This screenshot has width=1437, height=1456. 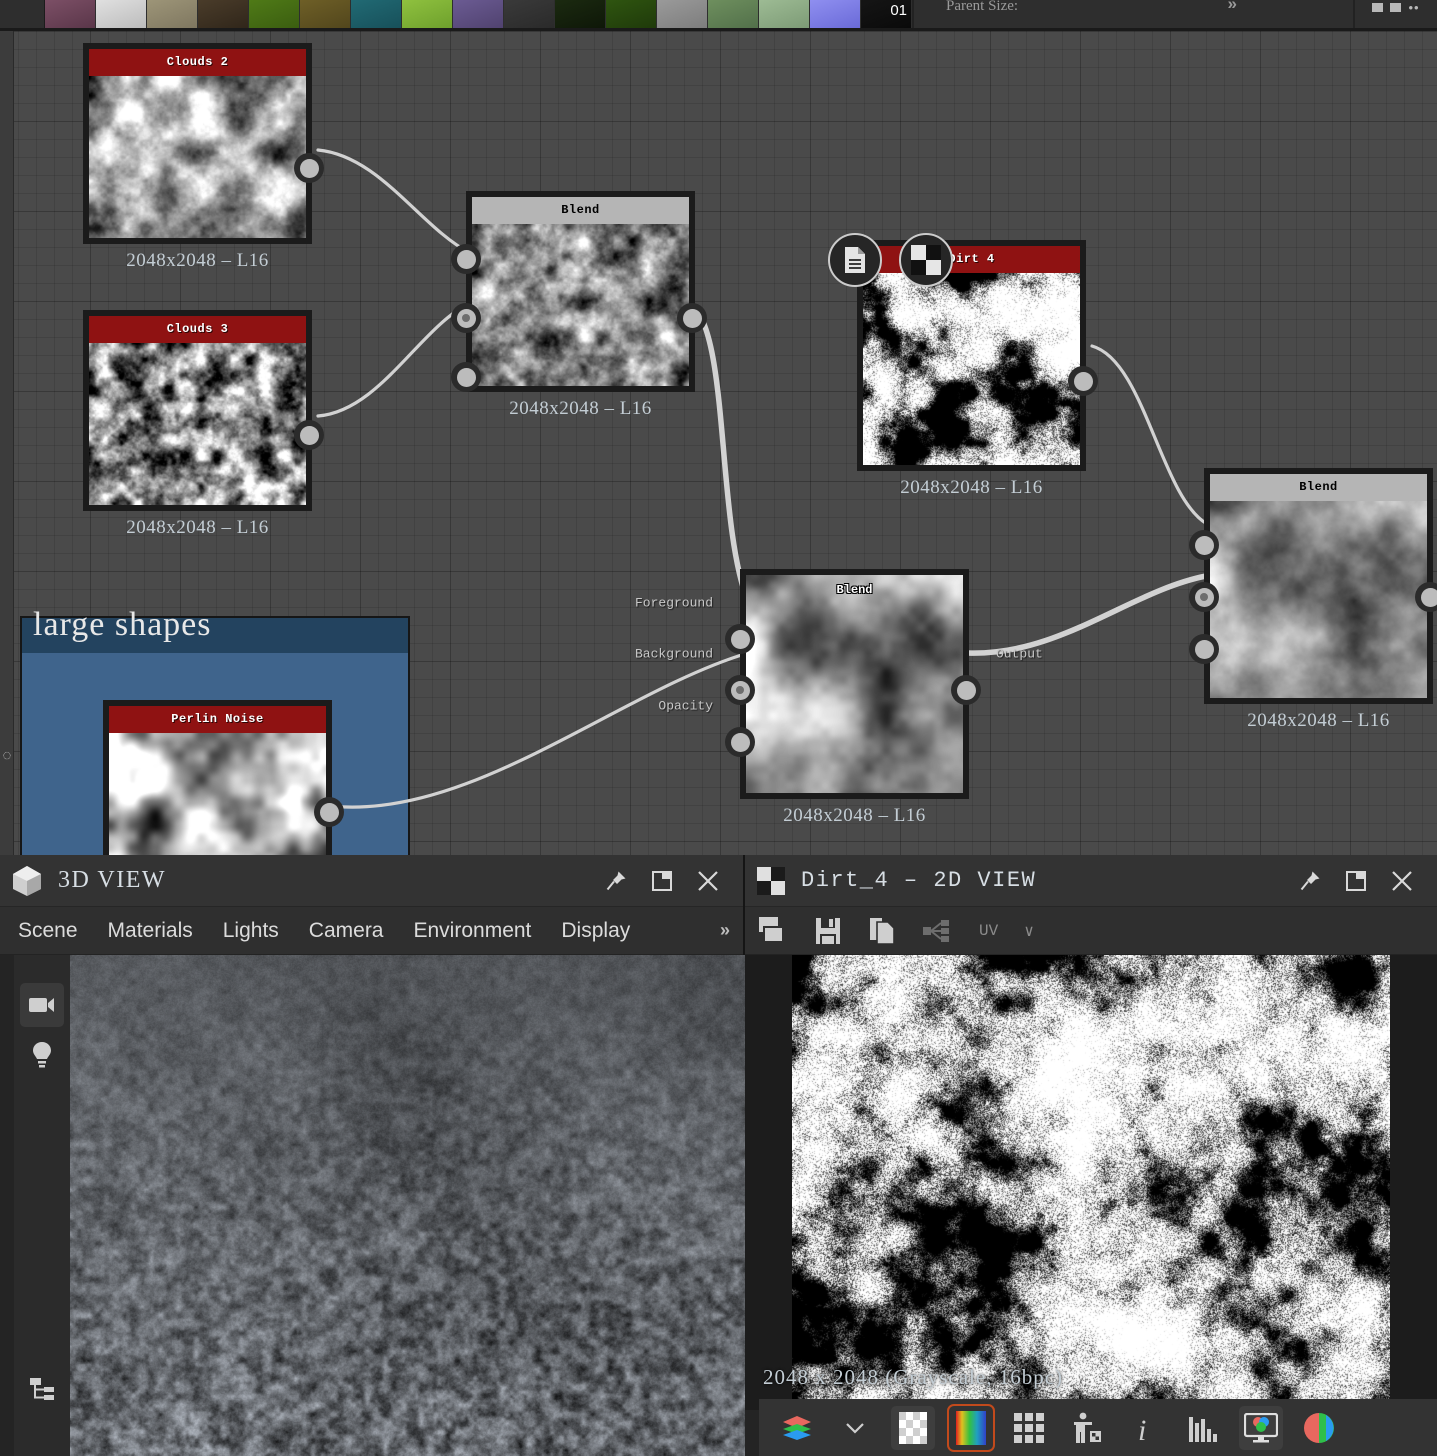 I want to click on toolbar-right-controls: ••, so click(x=1396, y=10).